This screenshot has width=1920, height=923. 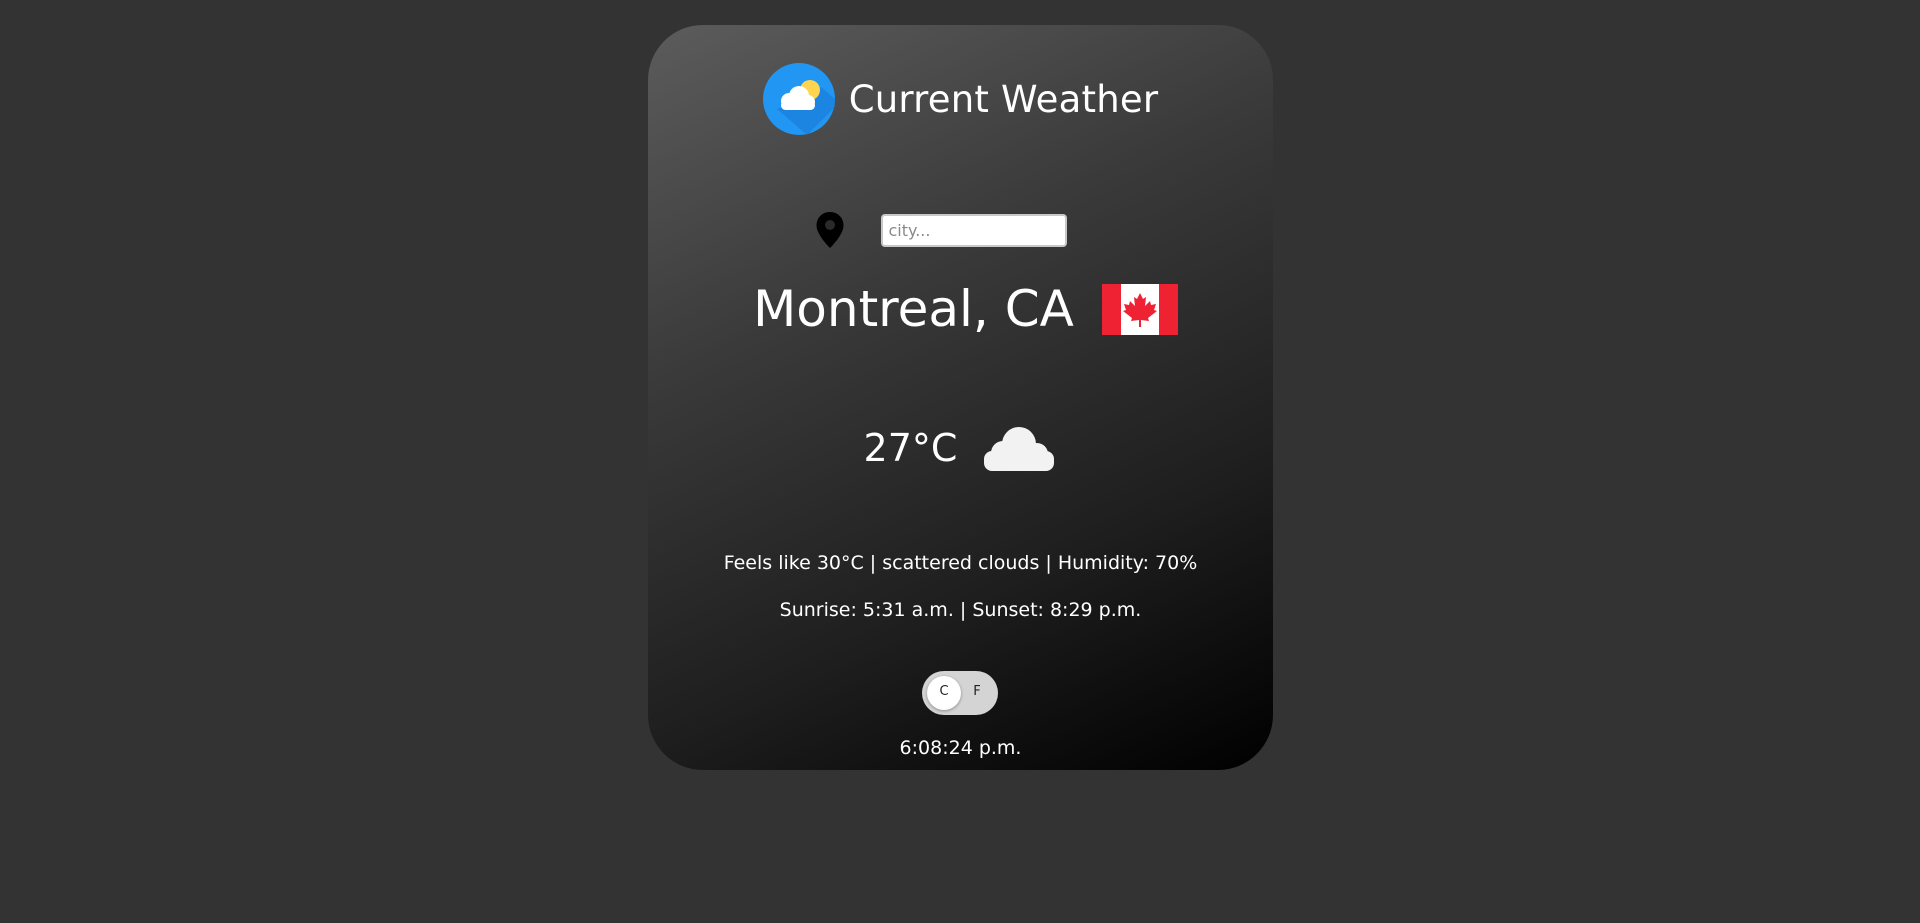 What do you see at coordinates (910, 448) in the screenshot?
I see `temperature-value: 27°C` at bounding box center [910, 448].